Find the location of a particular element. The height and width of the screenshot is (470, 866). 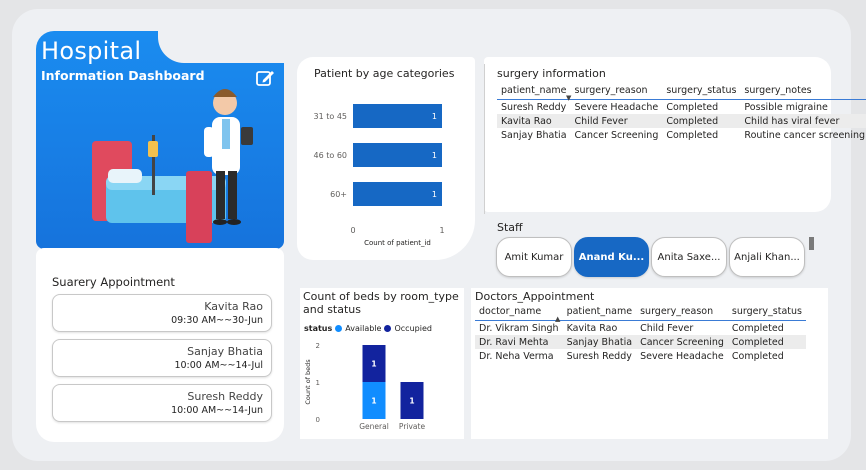

staff-pill: Amit Kumar is located at coordinates (534, 257).